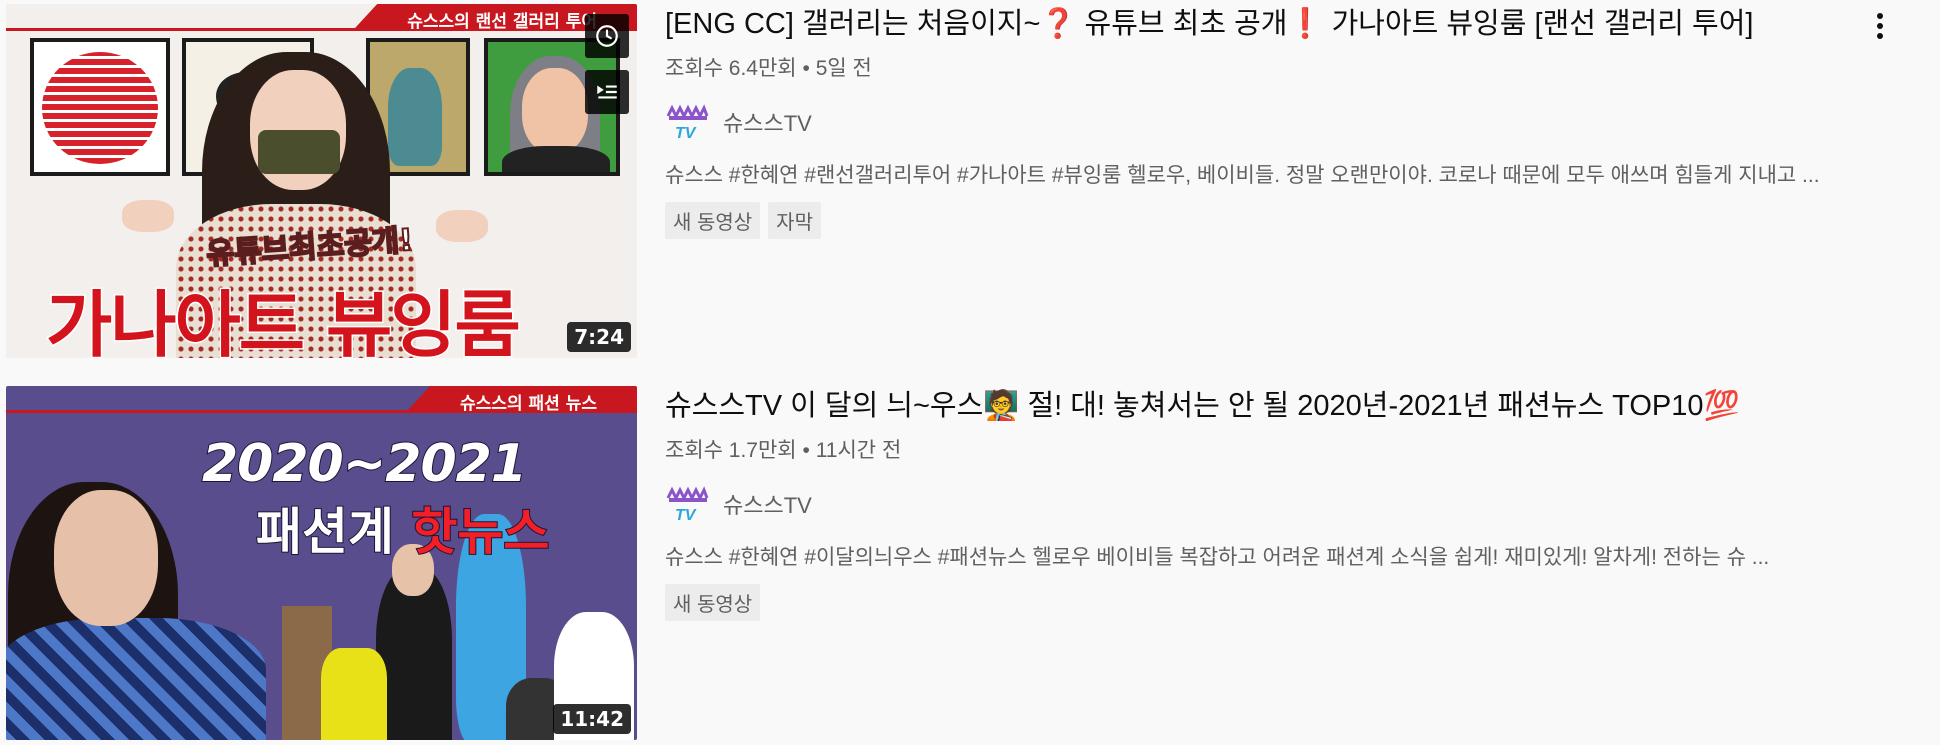  Describe the element at coordinates (354, 694) in the screenshot. I see `model-figure` at that location.